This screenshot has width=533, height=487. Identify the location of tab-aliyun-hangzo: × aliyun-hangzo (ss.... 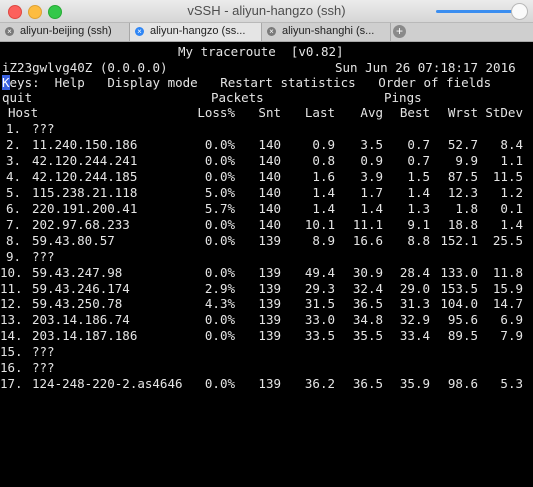
(196, 32).